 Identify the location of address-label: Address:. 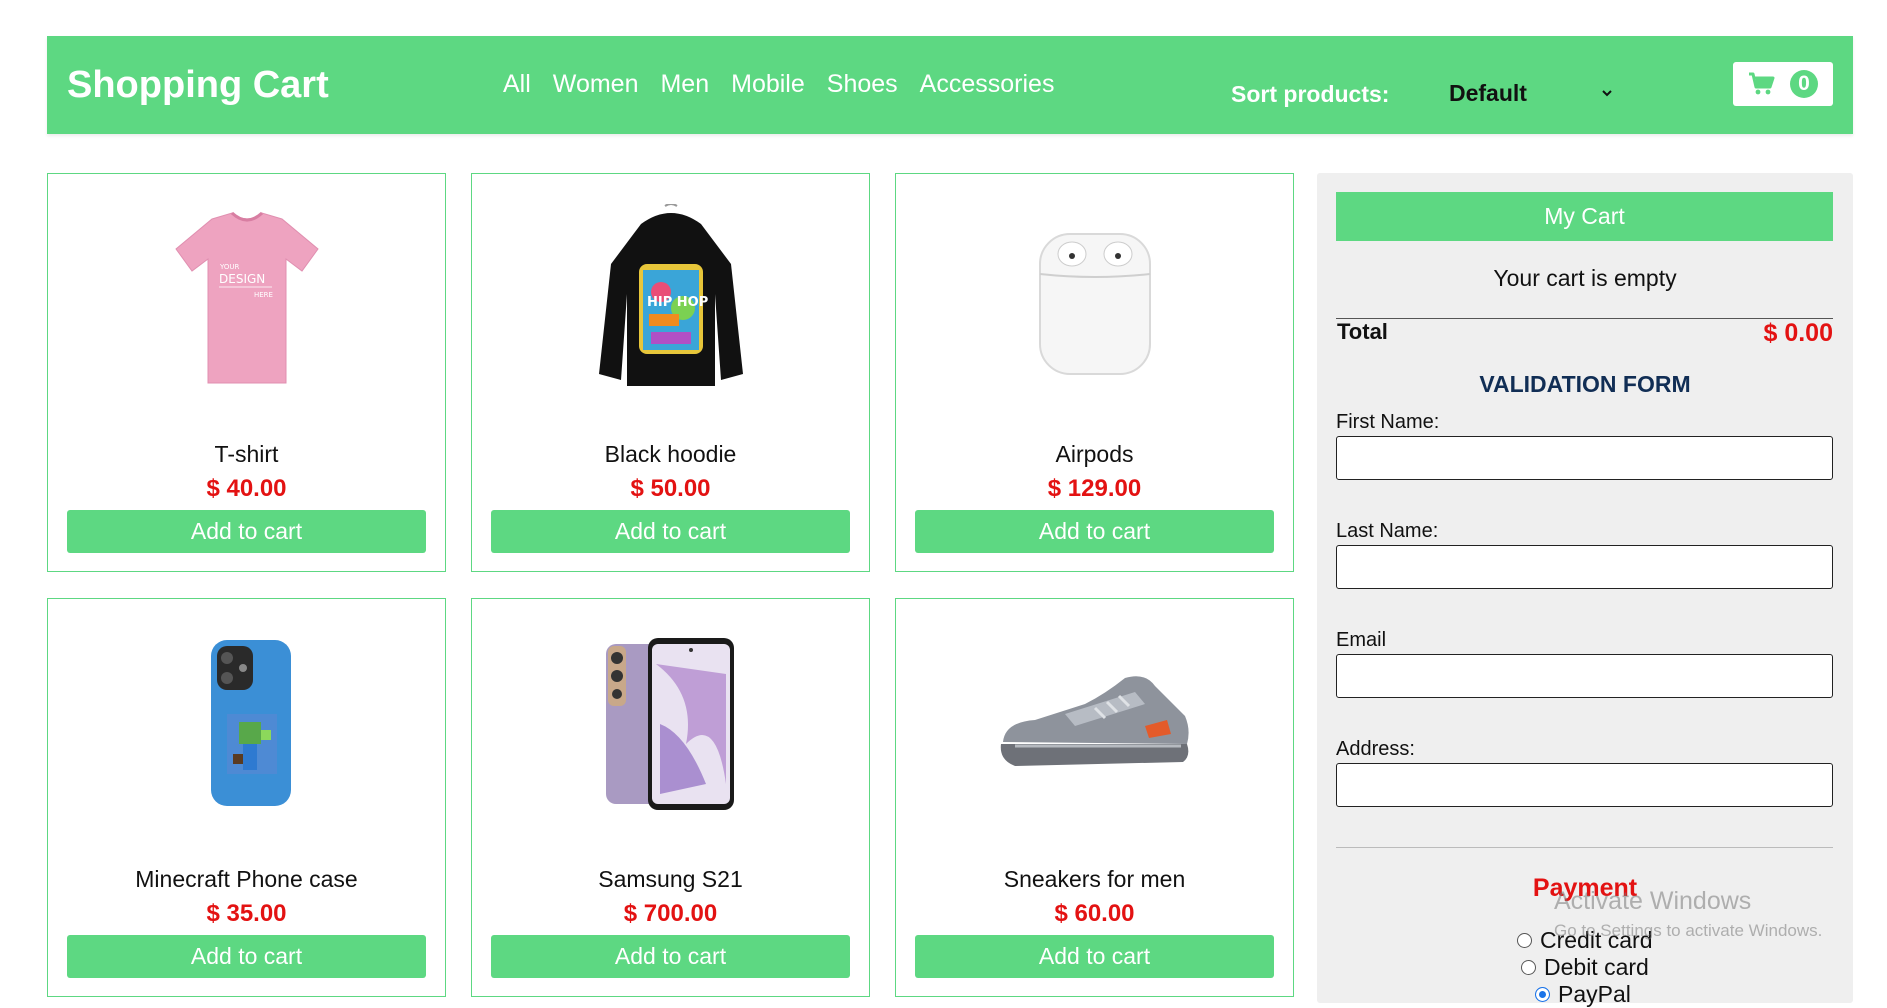
(1375, 749).